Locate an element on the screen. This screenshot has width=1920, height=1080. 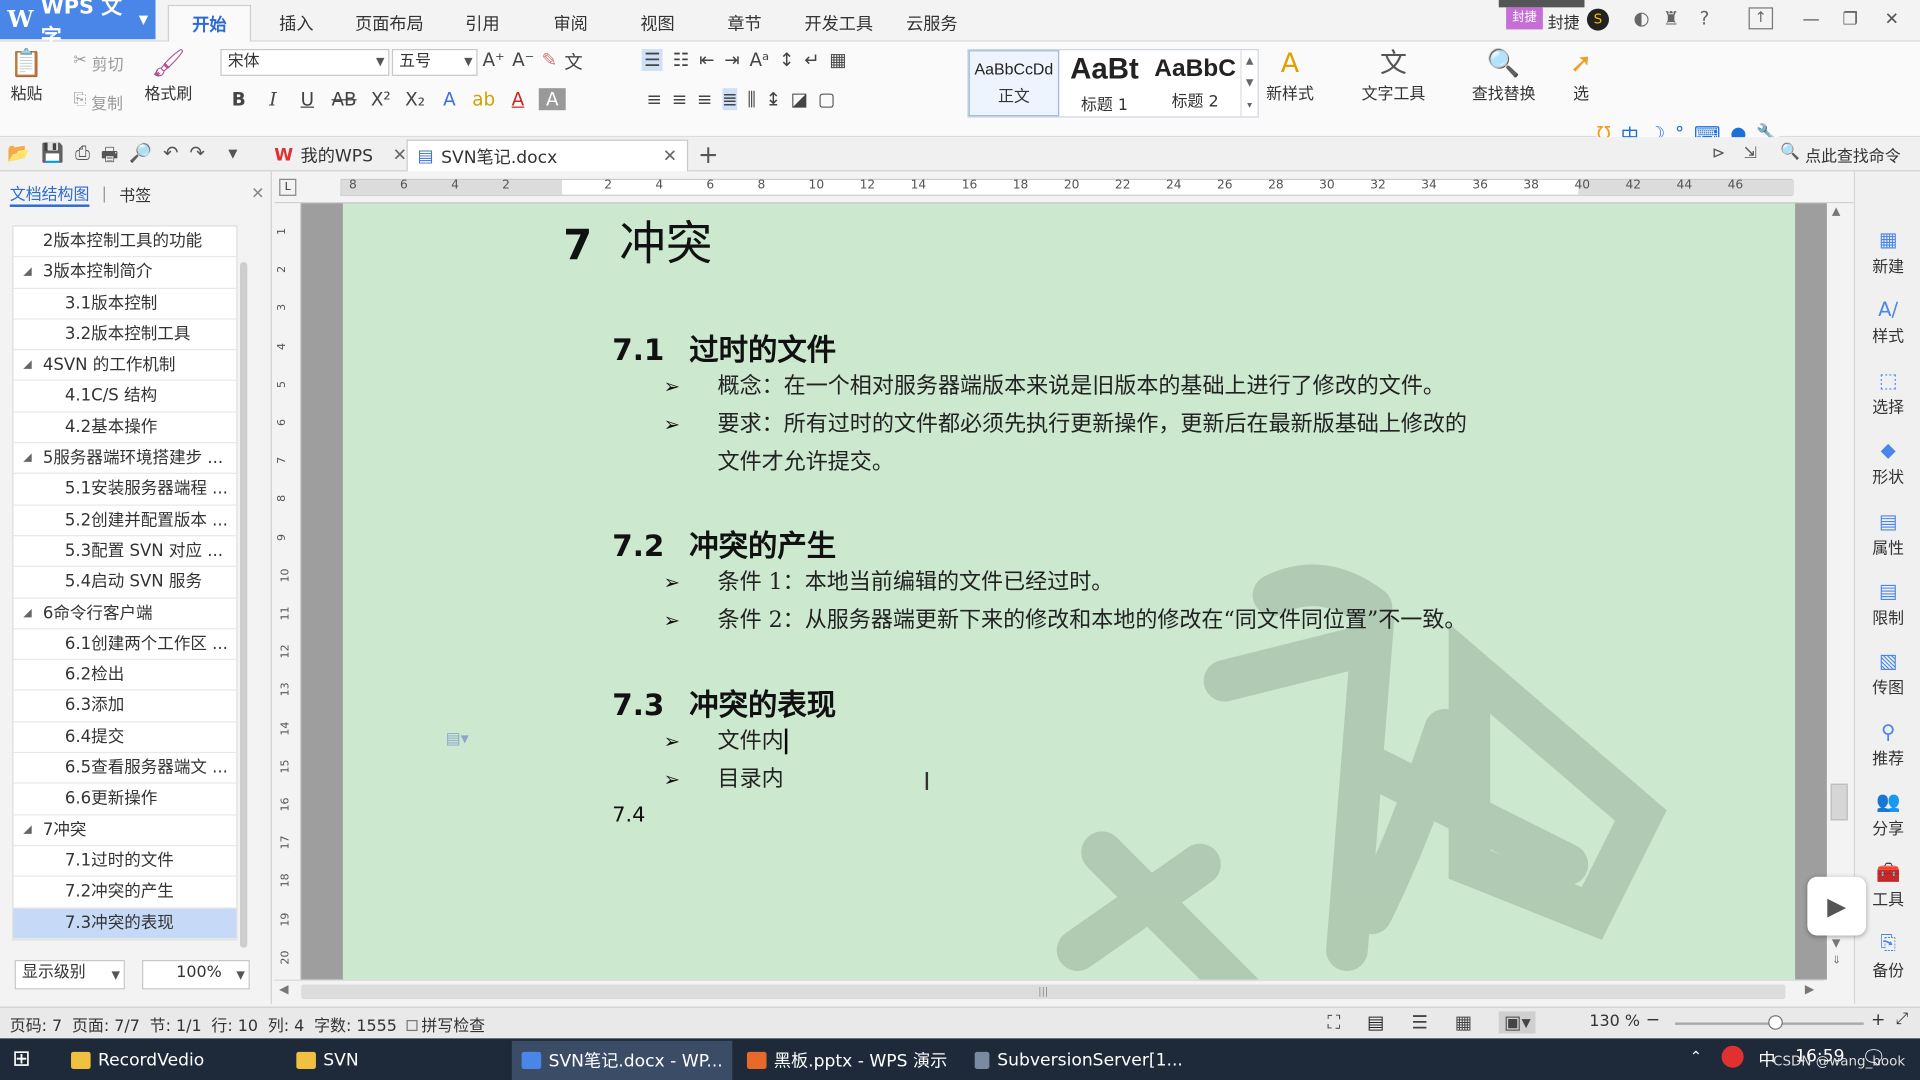
outline-item: 5.4启动 SVN 服务 is located at coordinates (125, 583).